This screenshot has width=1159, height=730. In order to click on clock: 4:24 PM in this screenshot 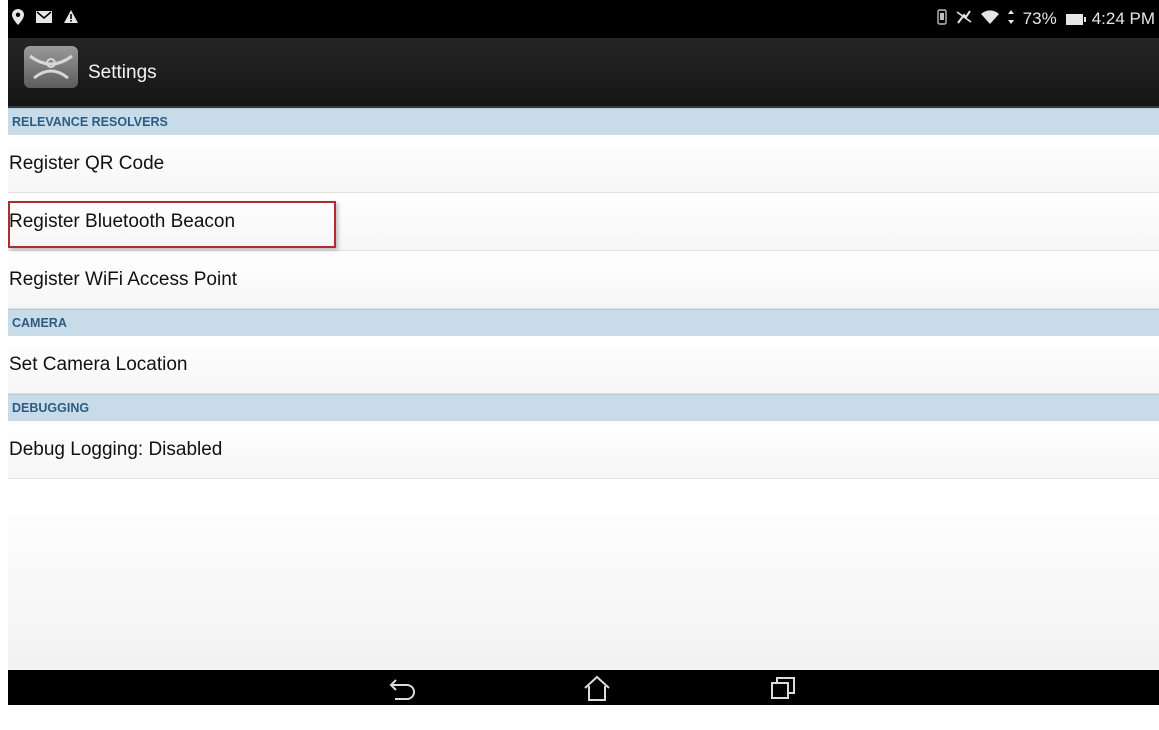, I will do `click(1123, 18)`.